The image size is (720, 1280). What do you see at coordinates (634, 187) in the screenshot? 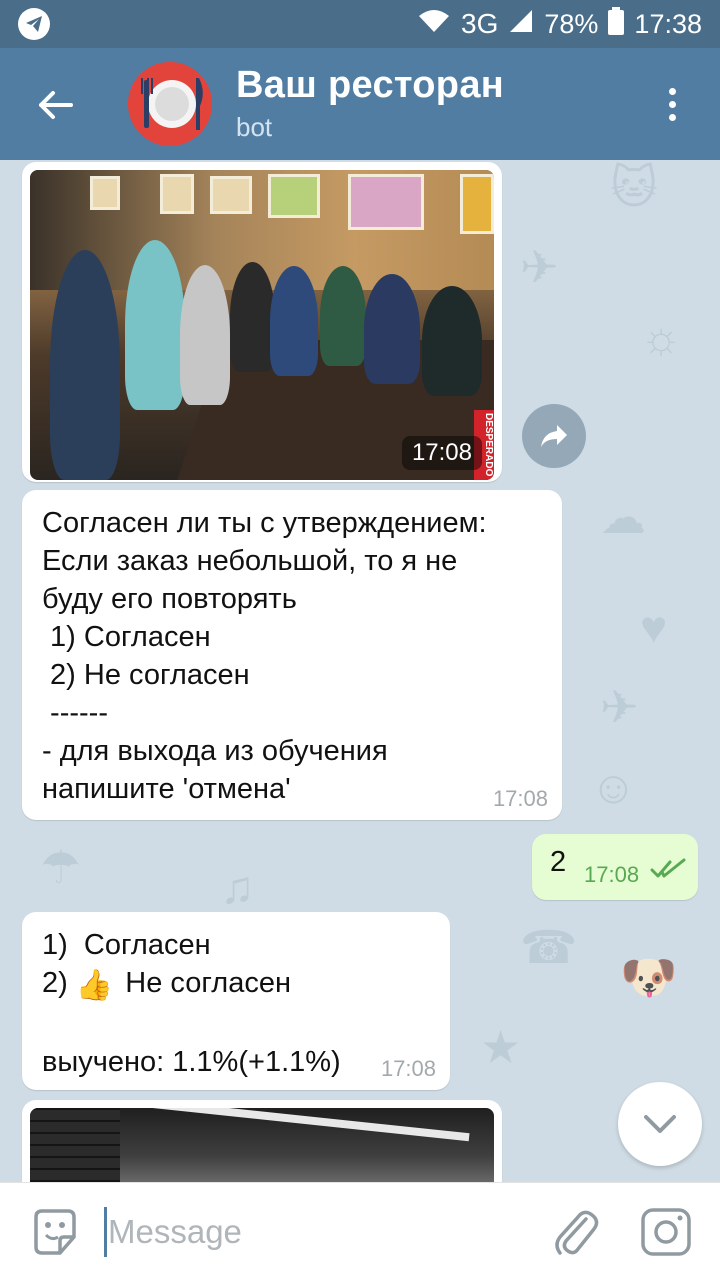
I see `background-doodle-icon: 🐱` at bounding box center [634, 187].